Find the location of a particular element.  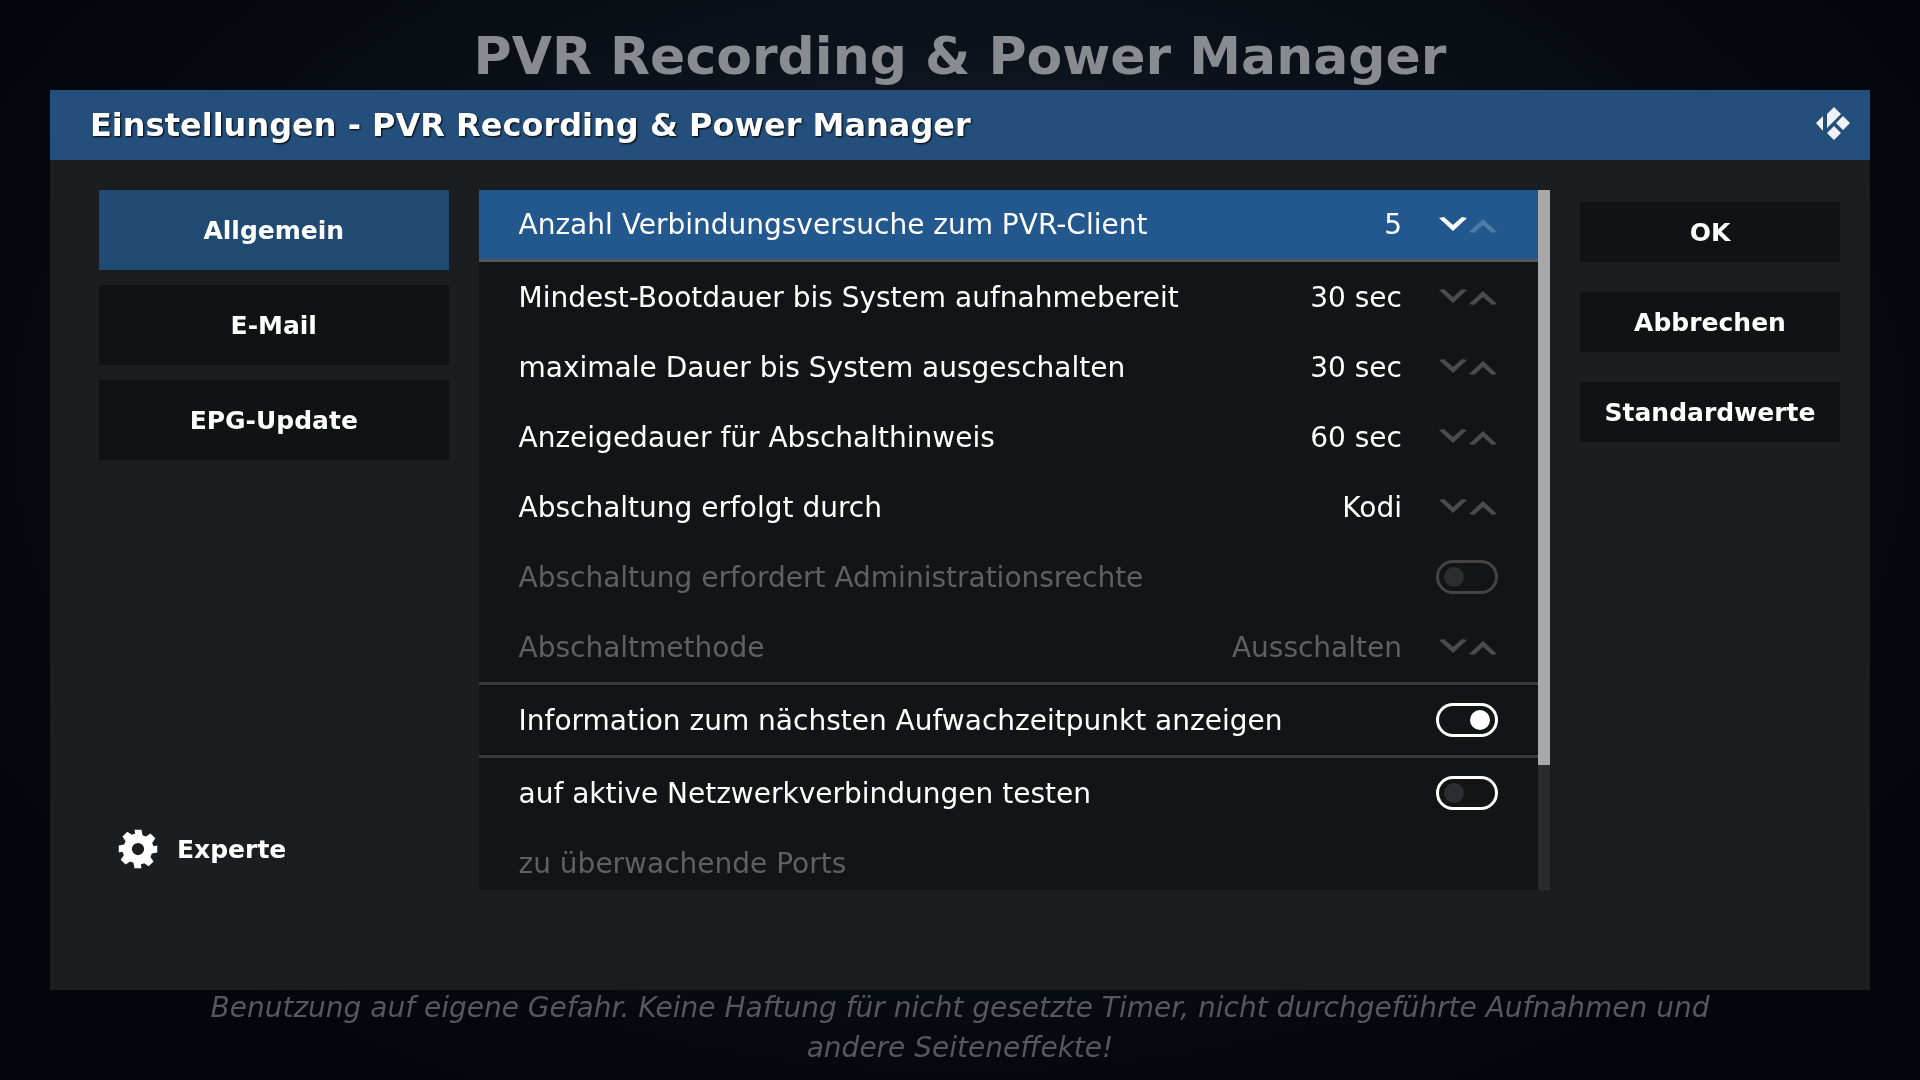

category-tab: EPG-Update is located at coordinates (274, 420).